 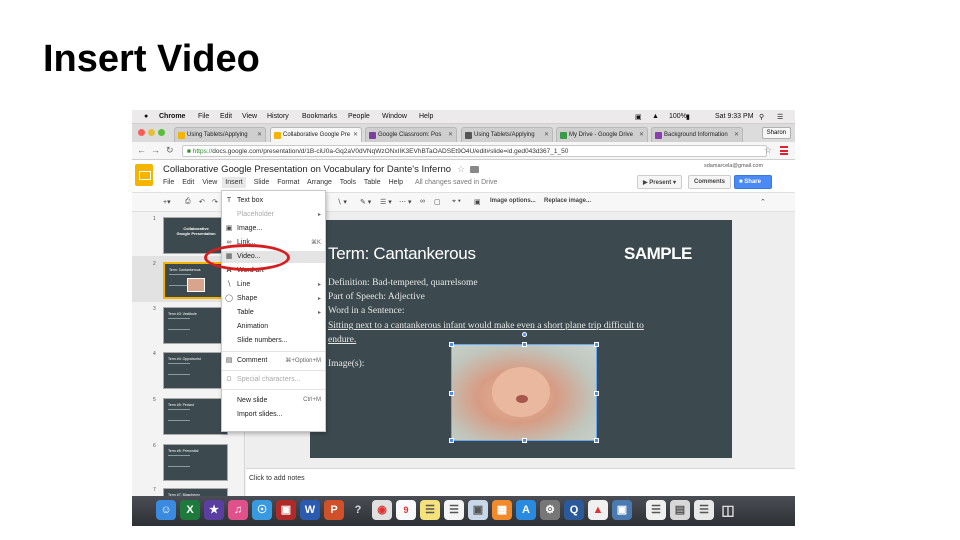 I want to click on clock: Sat 9:33 PM, so click(x=734, y=116).